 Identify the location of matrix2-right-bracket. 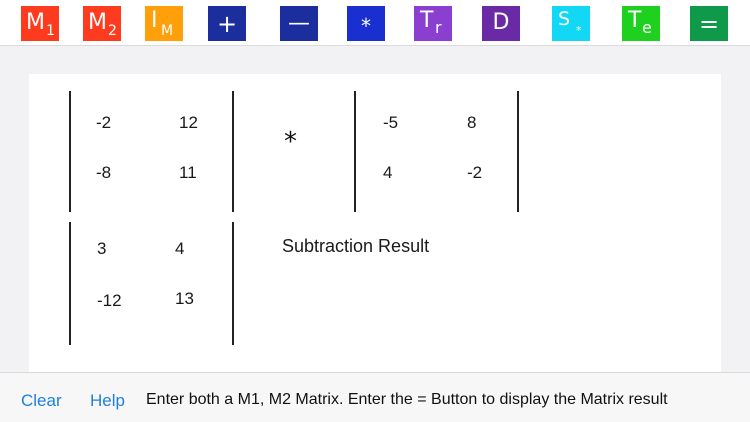
(518, 151).